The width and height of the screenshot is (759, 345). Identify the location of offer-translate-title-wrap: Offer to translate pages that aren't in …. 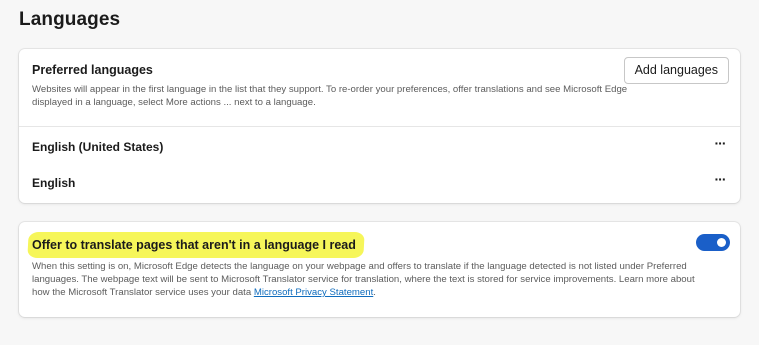
(196, 245).